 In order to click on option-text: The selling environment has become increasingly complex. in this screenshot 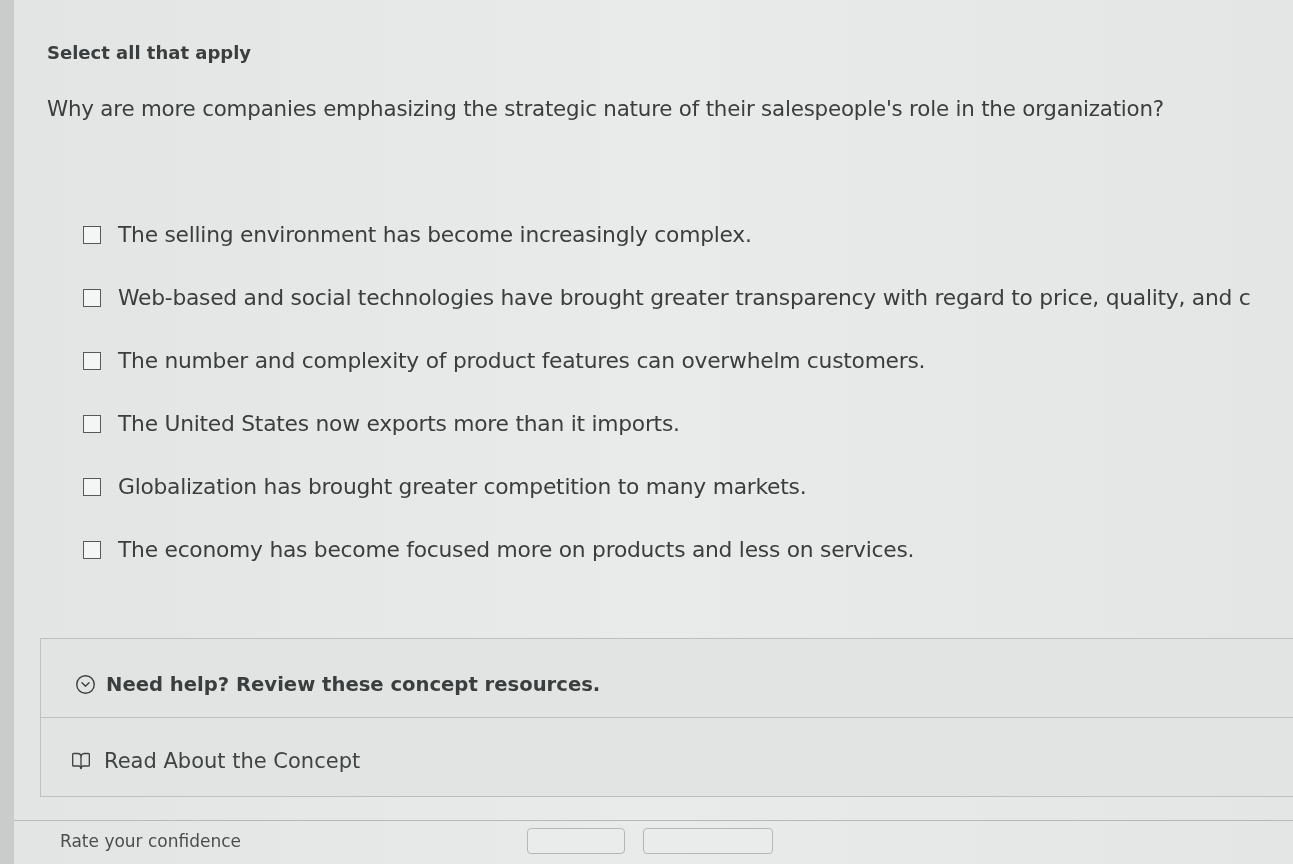, I will do `click(435, 234)`.